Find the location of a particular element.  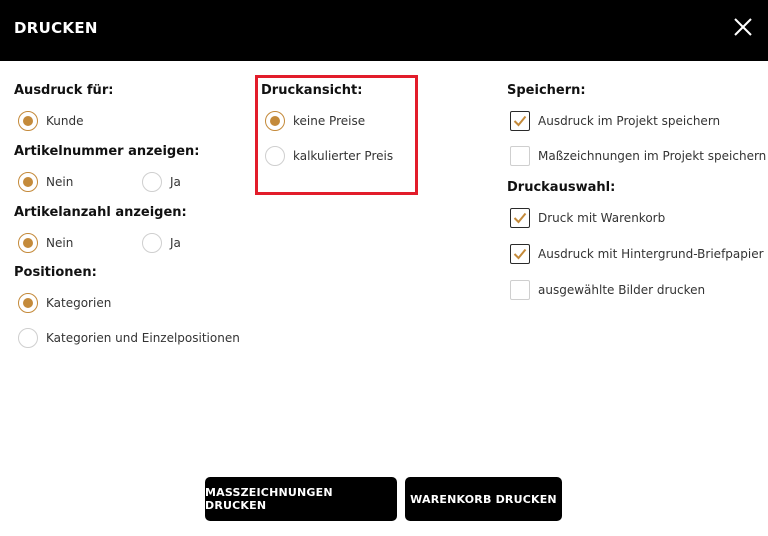

radio-kalkulierter-preis-label: kalkulierter Preis is located at coordinates (343, 156).